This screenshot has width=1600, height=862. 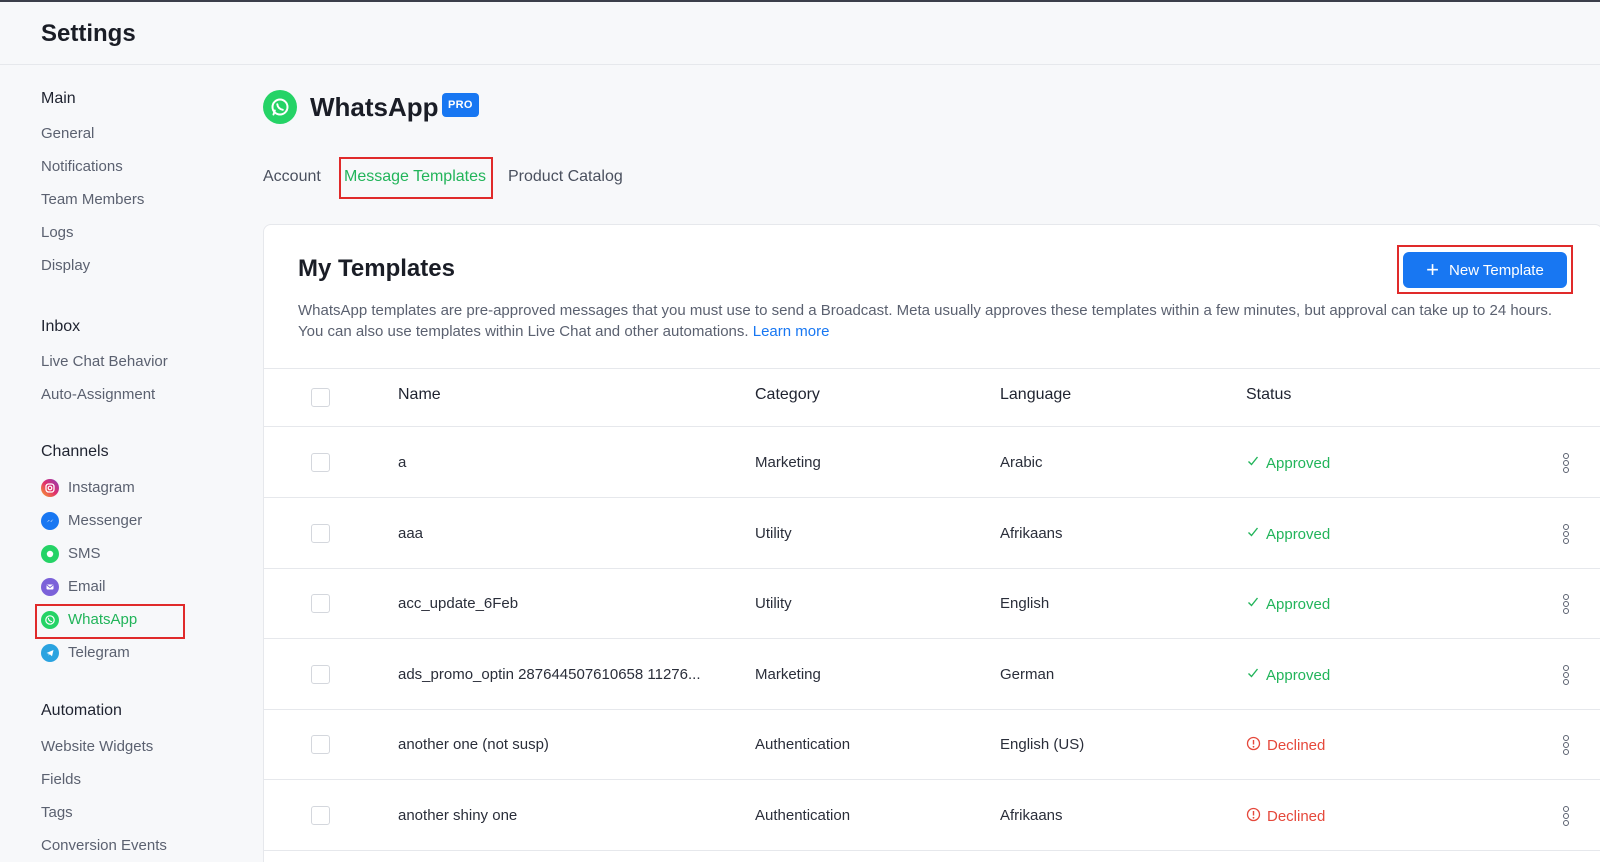 What do you see at coordinates (81, 710) in the screenshot?
I see `sidebar-section-automation: Automation` at bounding box center [81, 710].